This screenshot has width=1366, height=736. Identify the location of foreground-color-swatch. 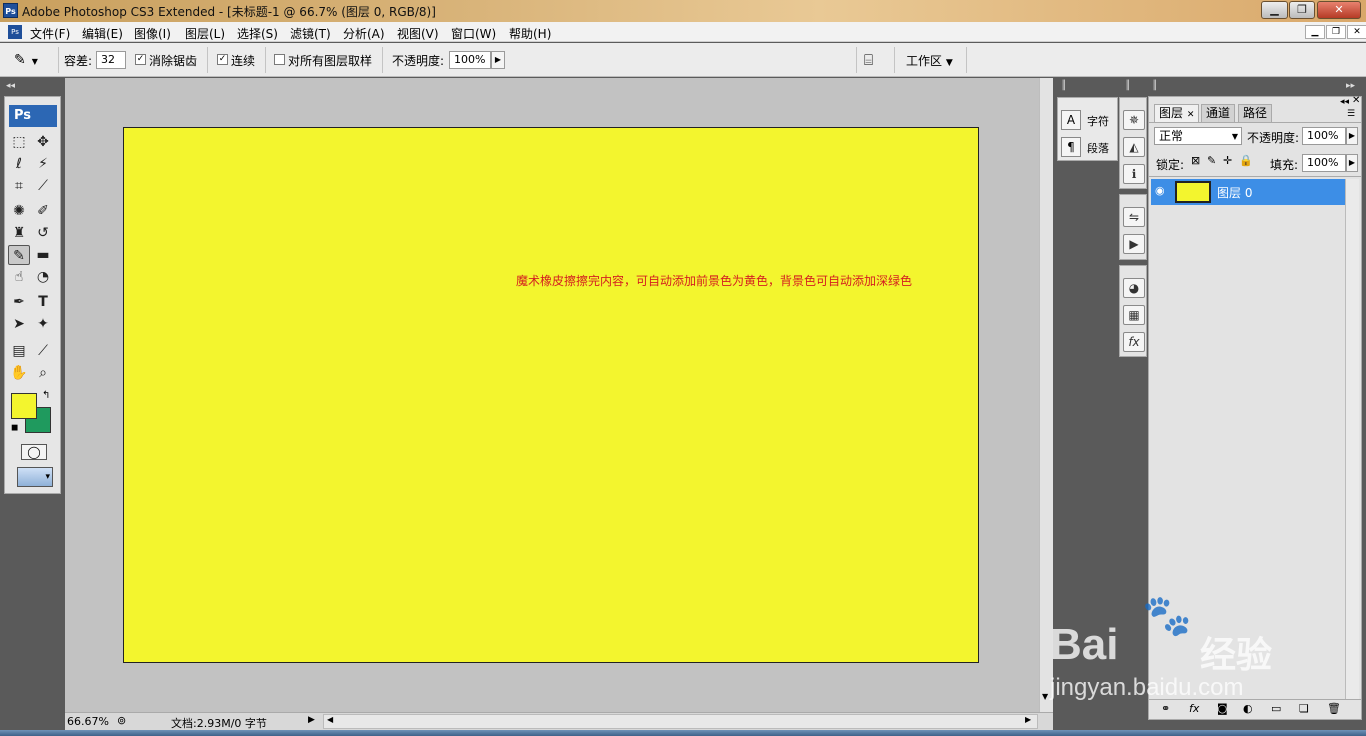
(24, 406).